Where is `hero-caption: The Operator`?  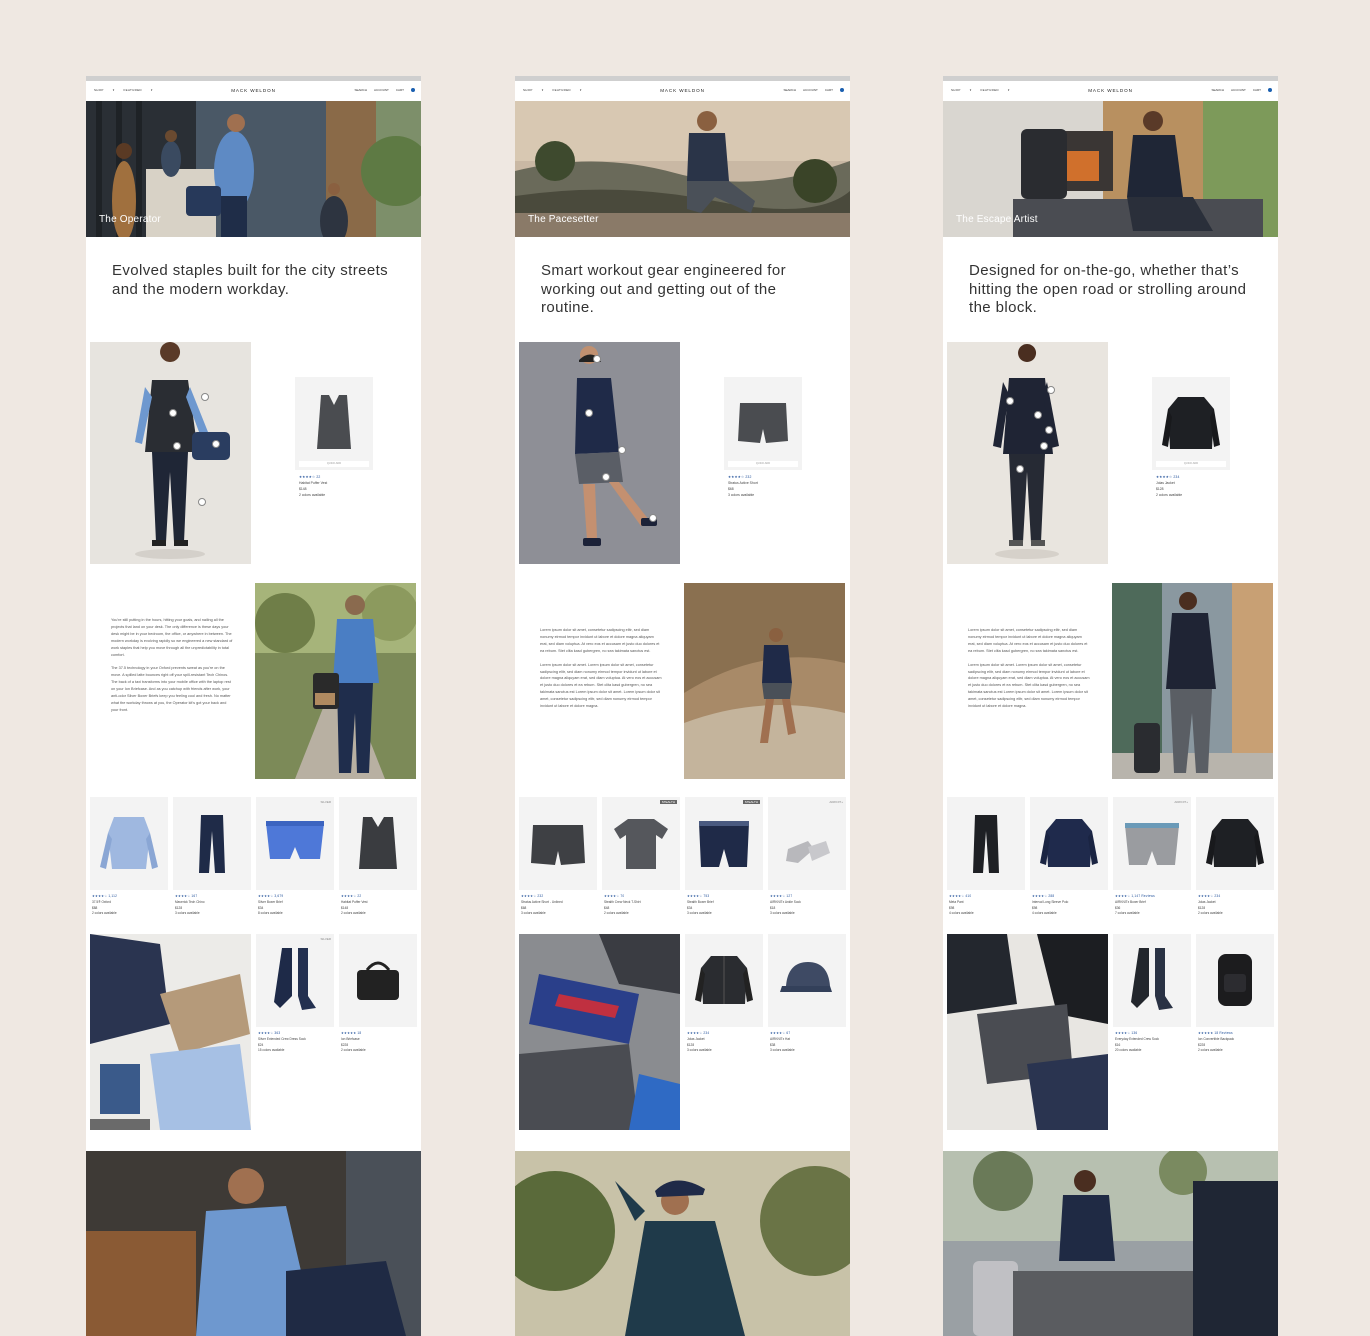
hero-caption: The Operator is located at coordinates (130, 219).